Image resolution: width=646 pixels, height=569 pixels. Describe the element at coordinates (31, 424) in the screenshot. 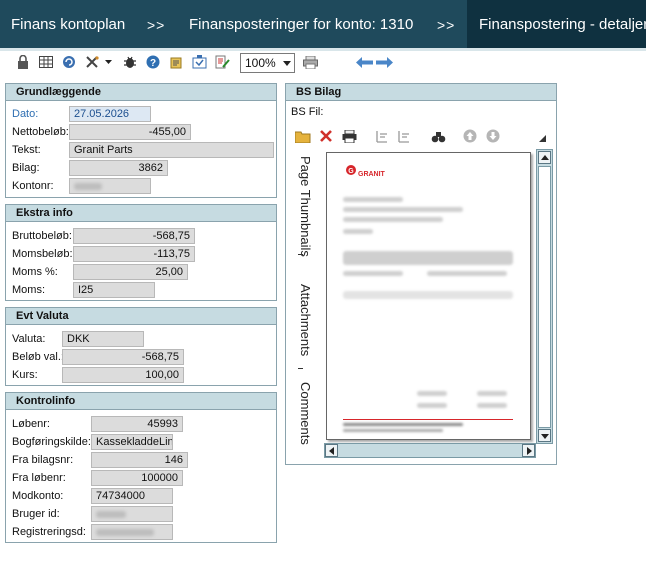

I see `loebenr-label: Løbenr:` at that location.